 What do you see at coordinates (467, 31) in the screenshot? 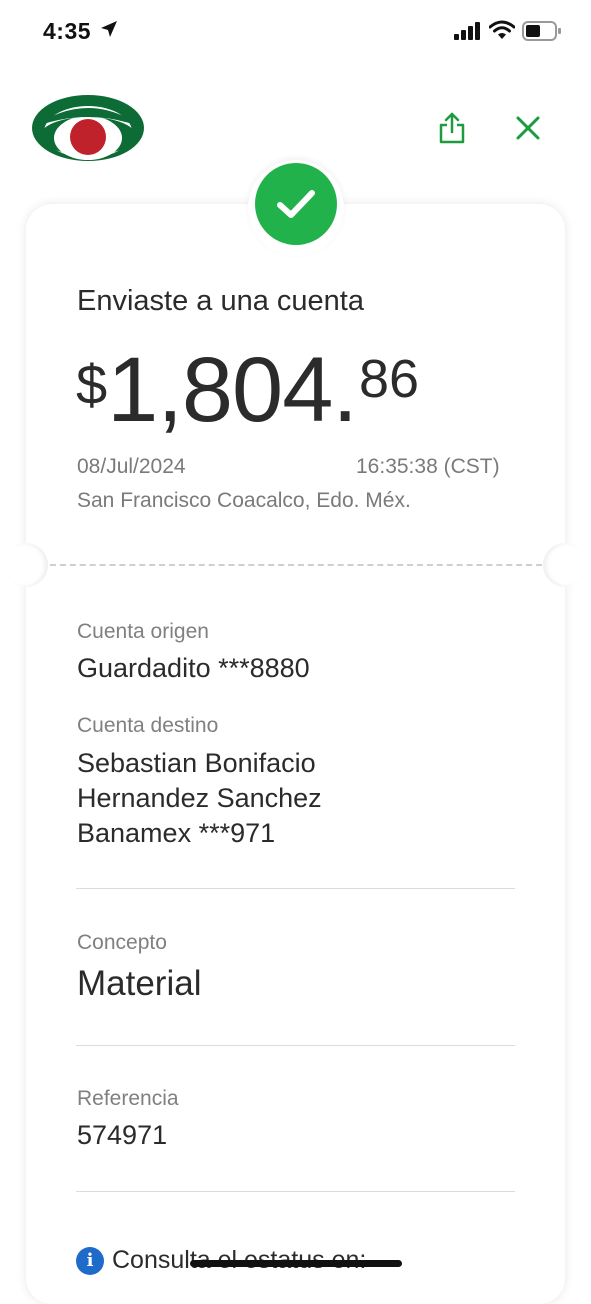
I see `cellular-signal-icon` at bounding box center [467, 31].